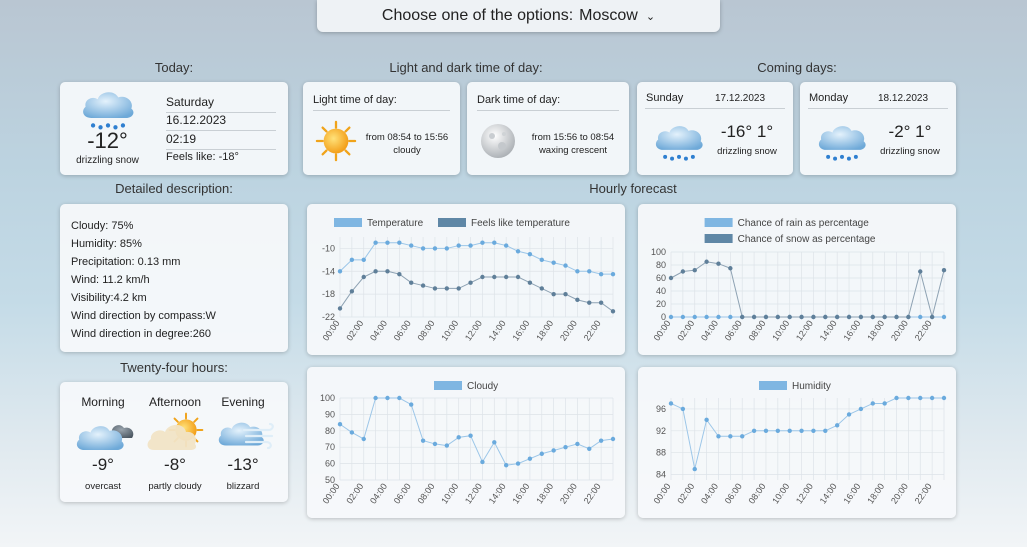 This screenshot has width=1027, height=547. What do you see at coordinates (633, 188) in the screenshot?
I see `section-title-hourly: Hourly forecast` at bounding box center [633, 188].